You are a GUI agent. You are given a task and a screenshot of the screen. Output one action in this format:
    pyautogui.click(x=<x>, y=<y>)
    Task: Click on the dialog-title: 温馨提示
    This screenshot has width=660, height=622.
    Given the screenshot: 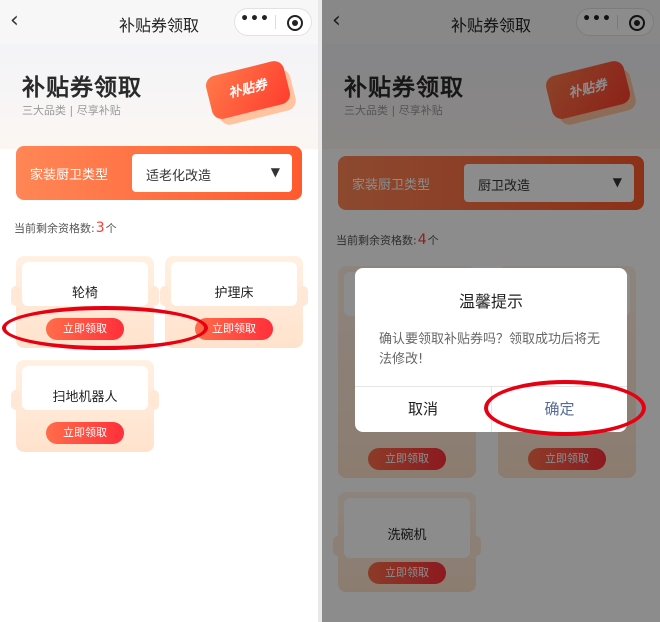 What is the action you would take?
    pyautogui.click(x=490, y=301)
    